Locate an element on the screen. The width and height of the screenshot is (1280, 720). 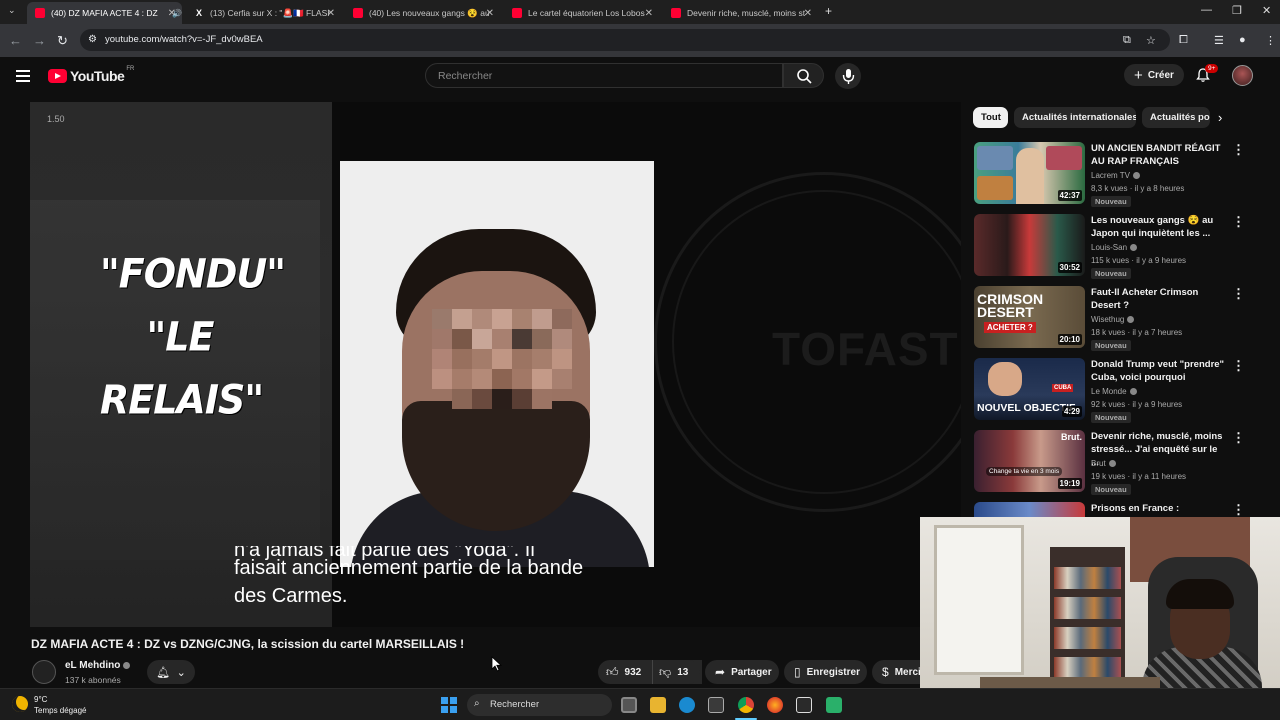
video-thumbnail: Brut. Change ta vie en 3 mois 19:19 is located at coordinates (1029, 461).